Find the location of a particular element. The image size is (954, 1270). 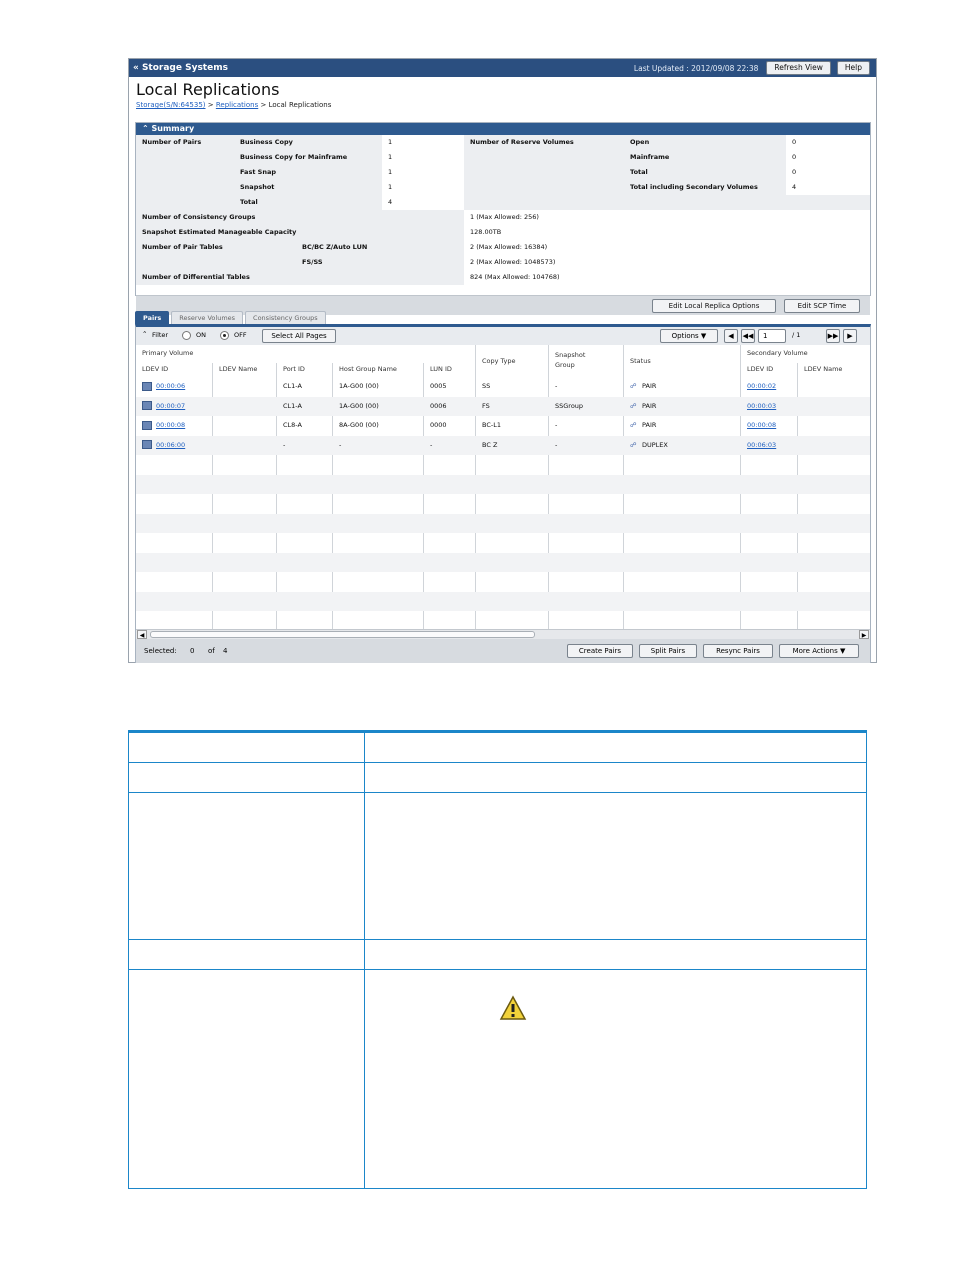

col-host-group-name: Host Group Name is located at coordinates (365, 369).